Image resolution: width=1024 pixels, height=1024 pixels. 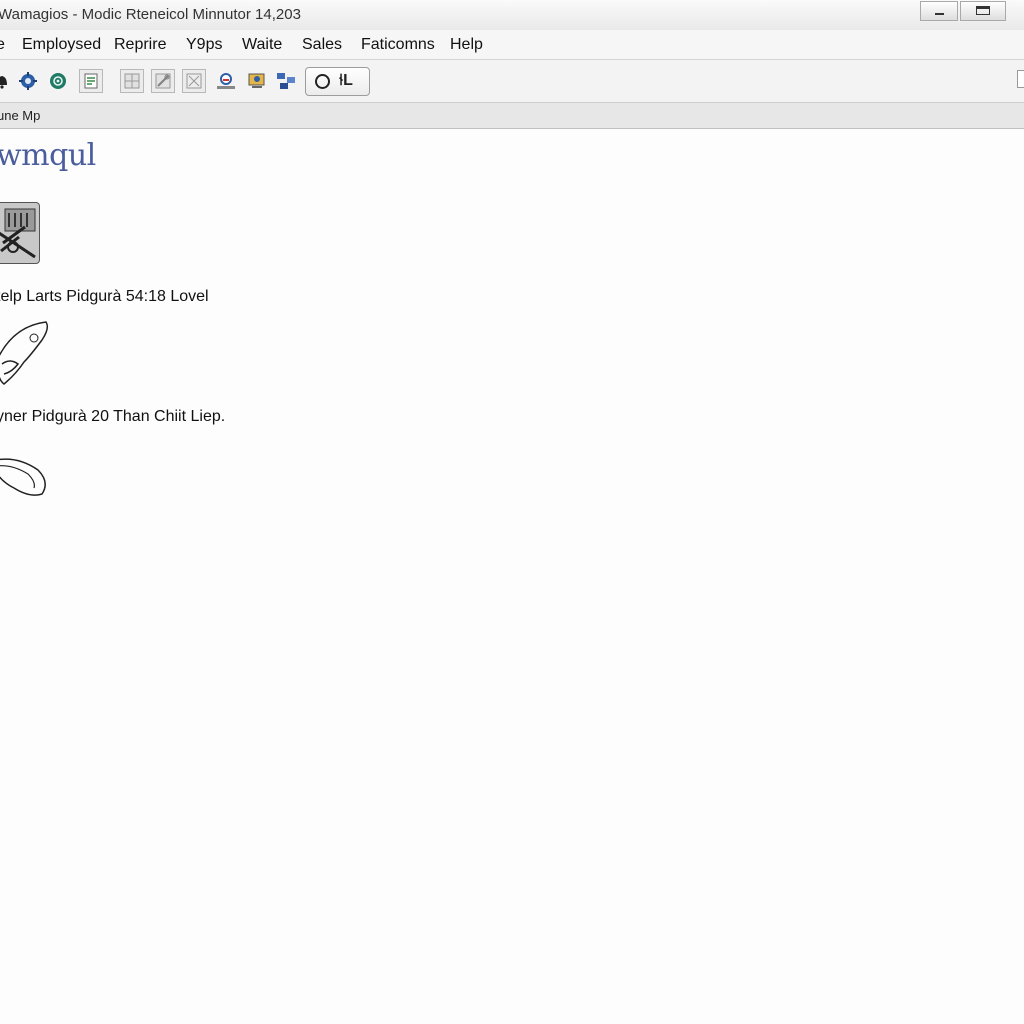 I want to click on image-icon, so click(x=194, y=81).